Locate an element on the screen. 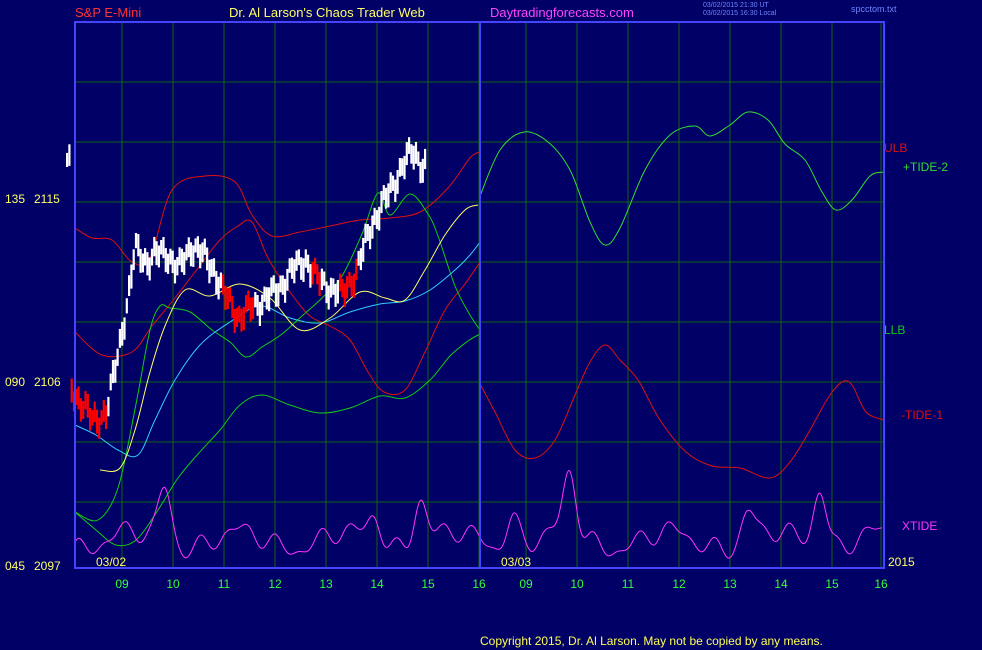  y-axis-price-label: 2106 is located at coordinates (47, 382).